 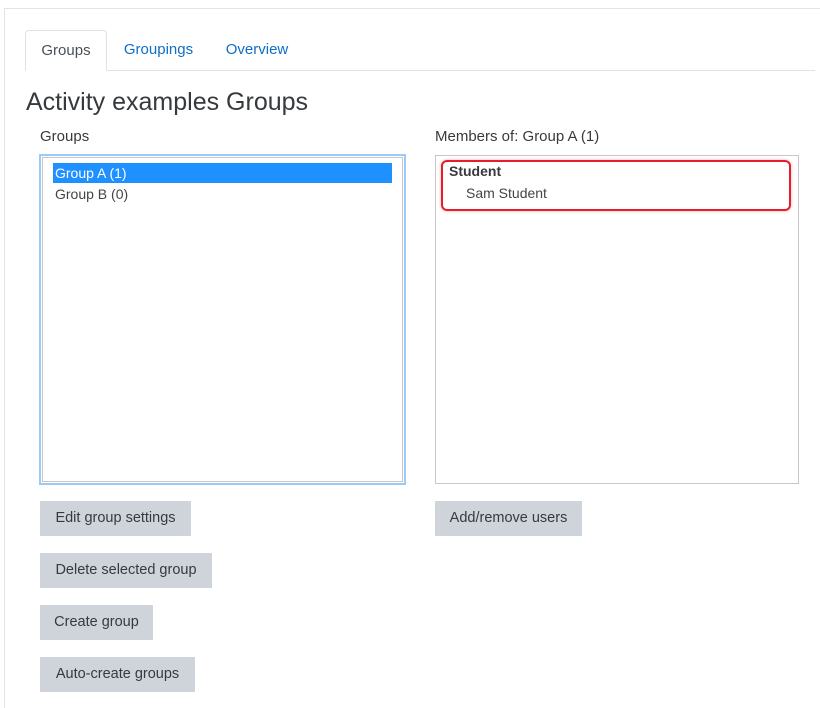 I want to click on add-remove-users-button: Add/remove users, so click(x=508, y=518).